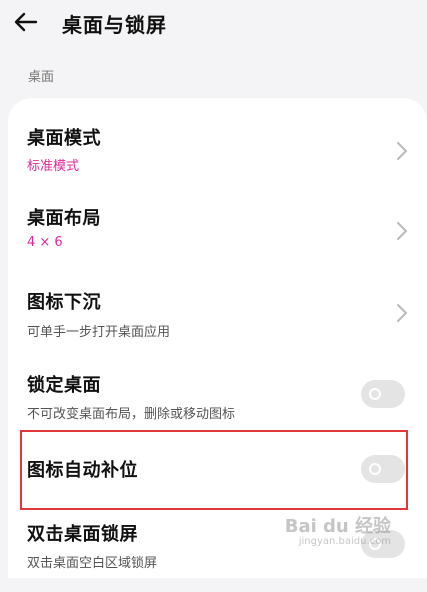 This screenshot has height=592, width=427. I want to click on setting-value: 4 × 6, so click(45, 242).